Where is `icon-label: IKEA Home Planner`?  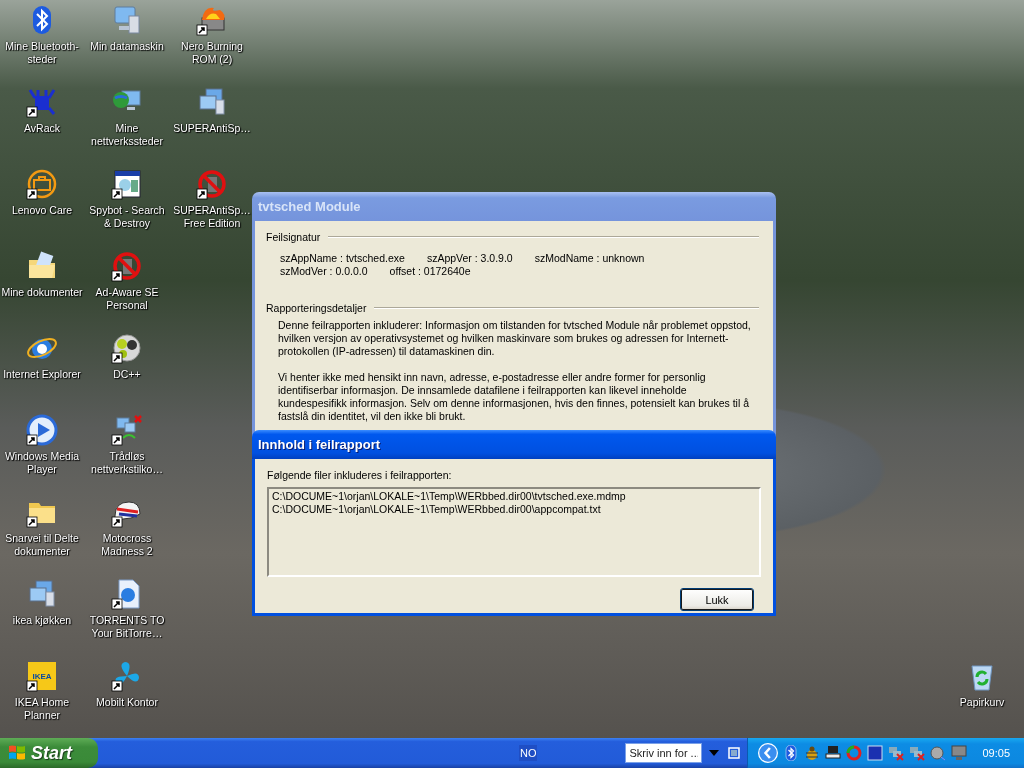 icon-label: IKEA Home Planner is located at coordinates (42, 709).